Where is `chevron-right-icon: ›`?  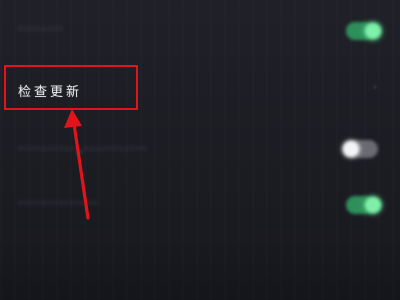 chevron-right-icon: › is located at coordinates (375, 87).